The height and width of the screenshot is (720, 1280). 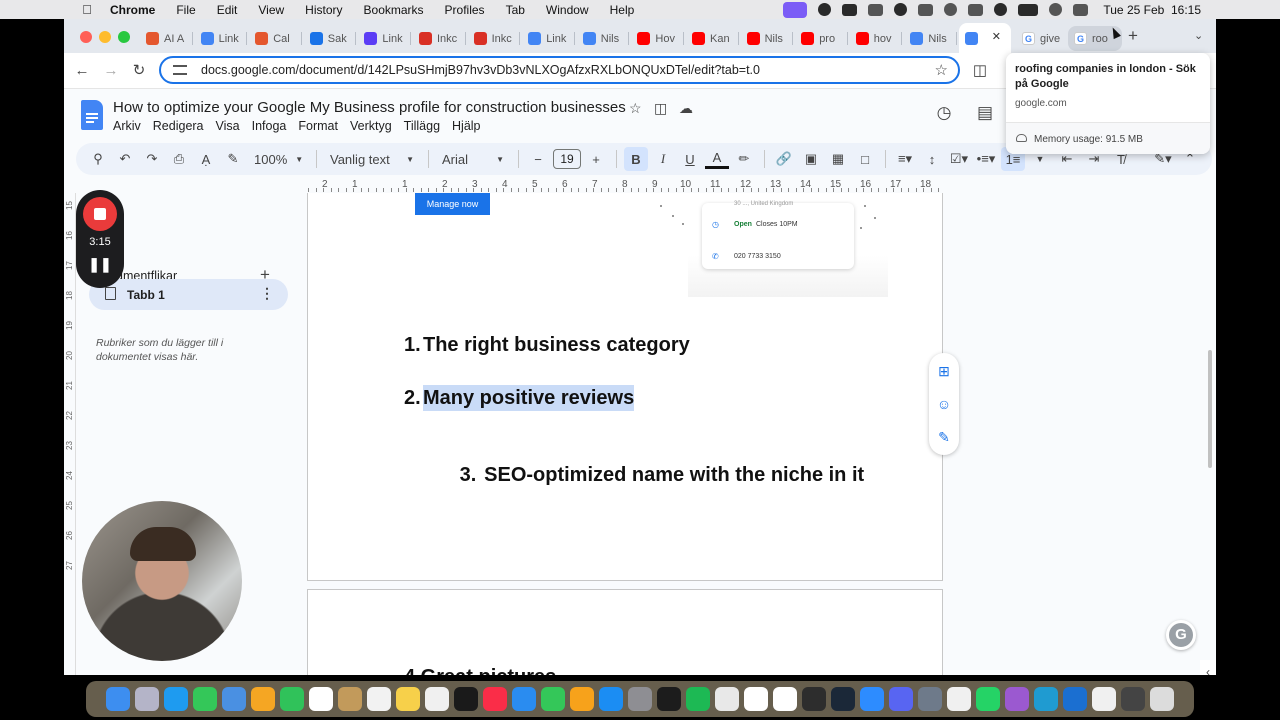 I want to click on spellcheck-icon: Ạ, so click(x=206, y=159).